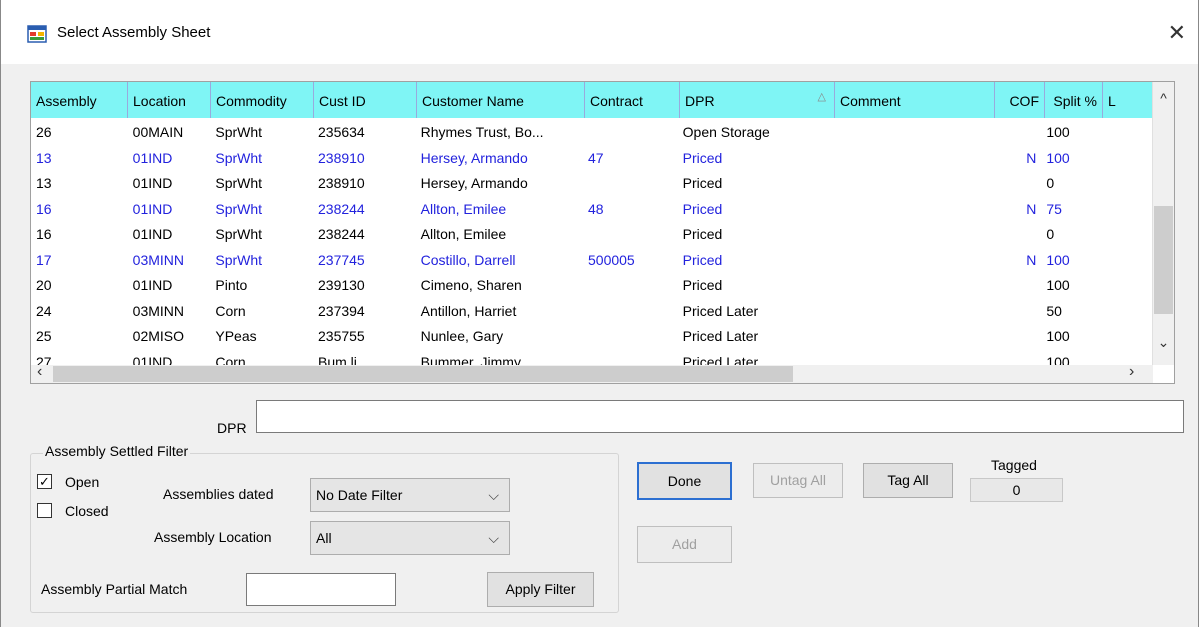  Describe the element at coordinates (757, 100) in the screenshot. I see `column-header: DPR △` at that location.